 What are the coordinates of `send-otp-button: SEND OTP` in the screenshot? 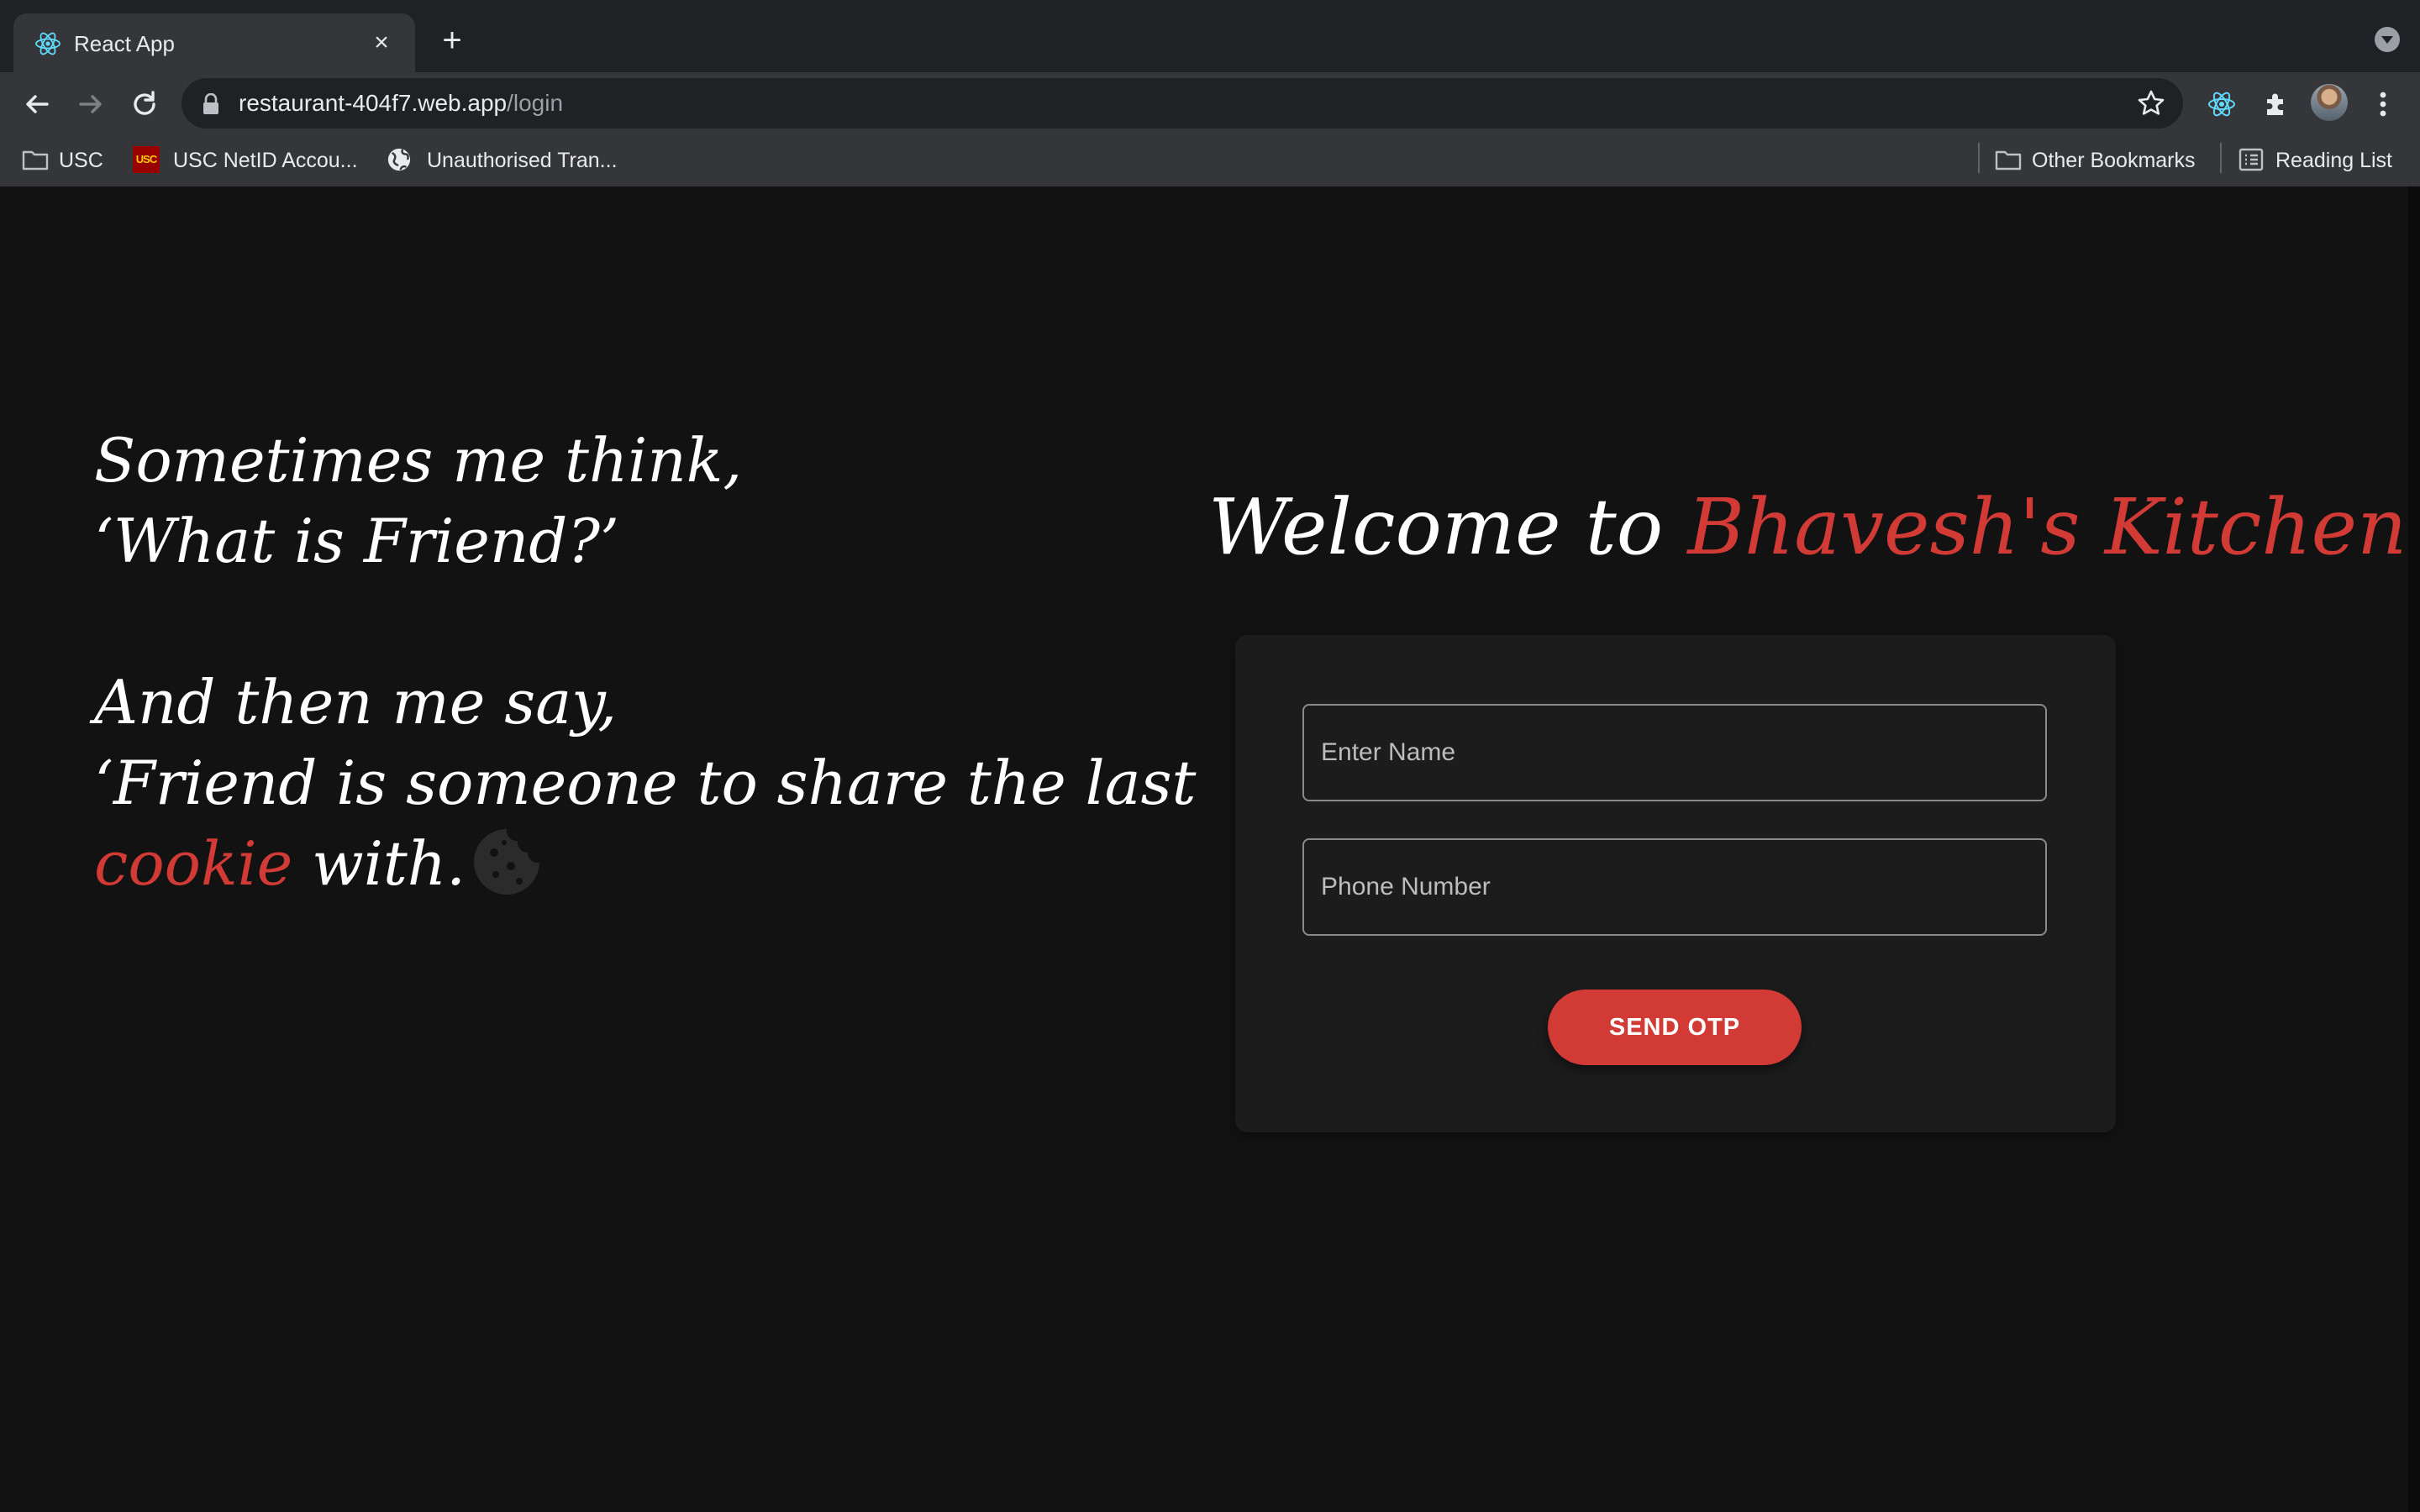 It's located at (1675, 1027).